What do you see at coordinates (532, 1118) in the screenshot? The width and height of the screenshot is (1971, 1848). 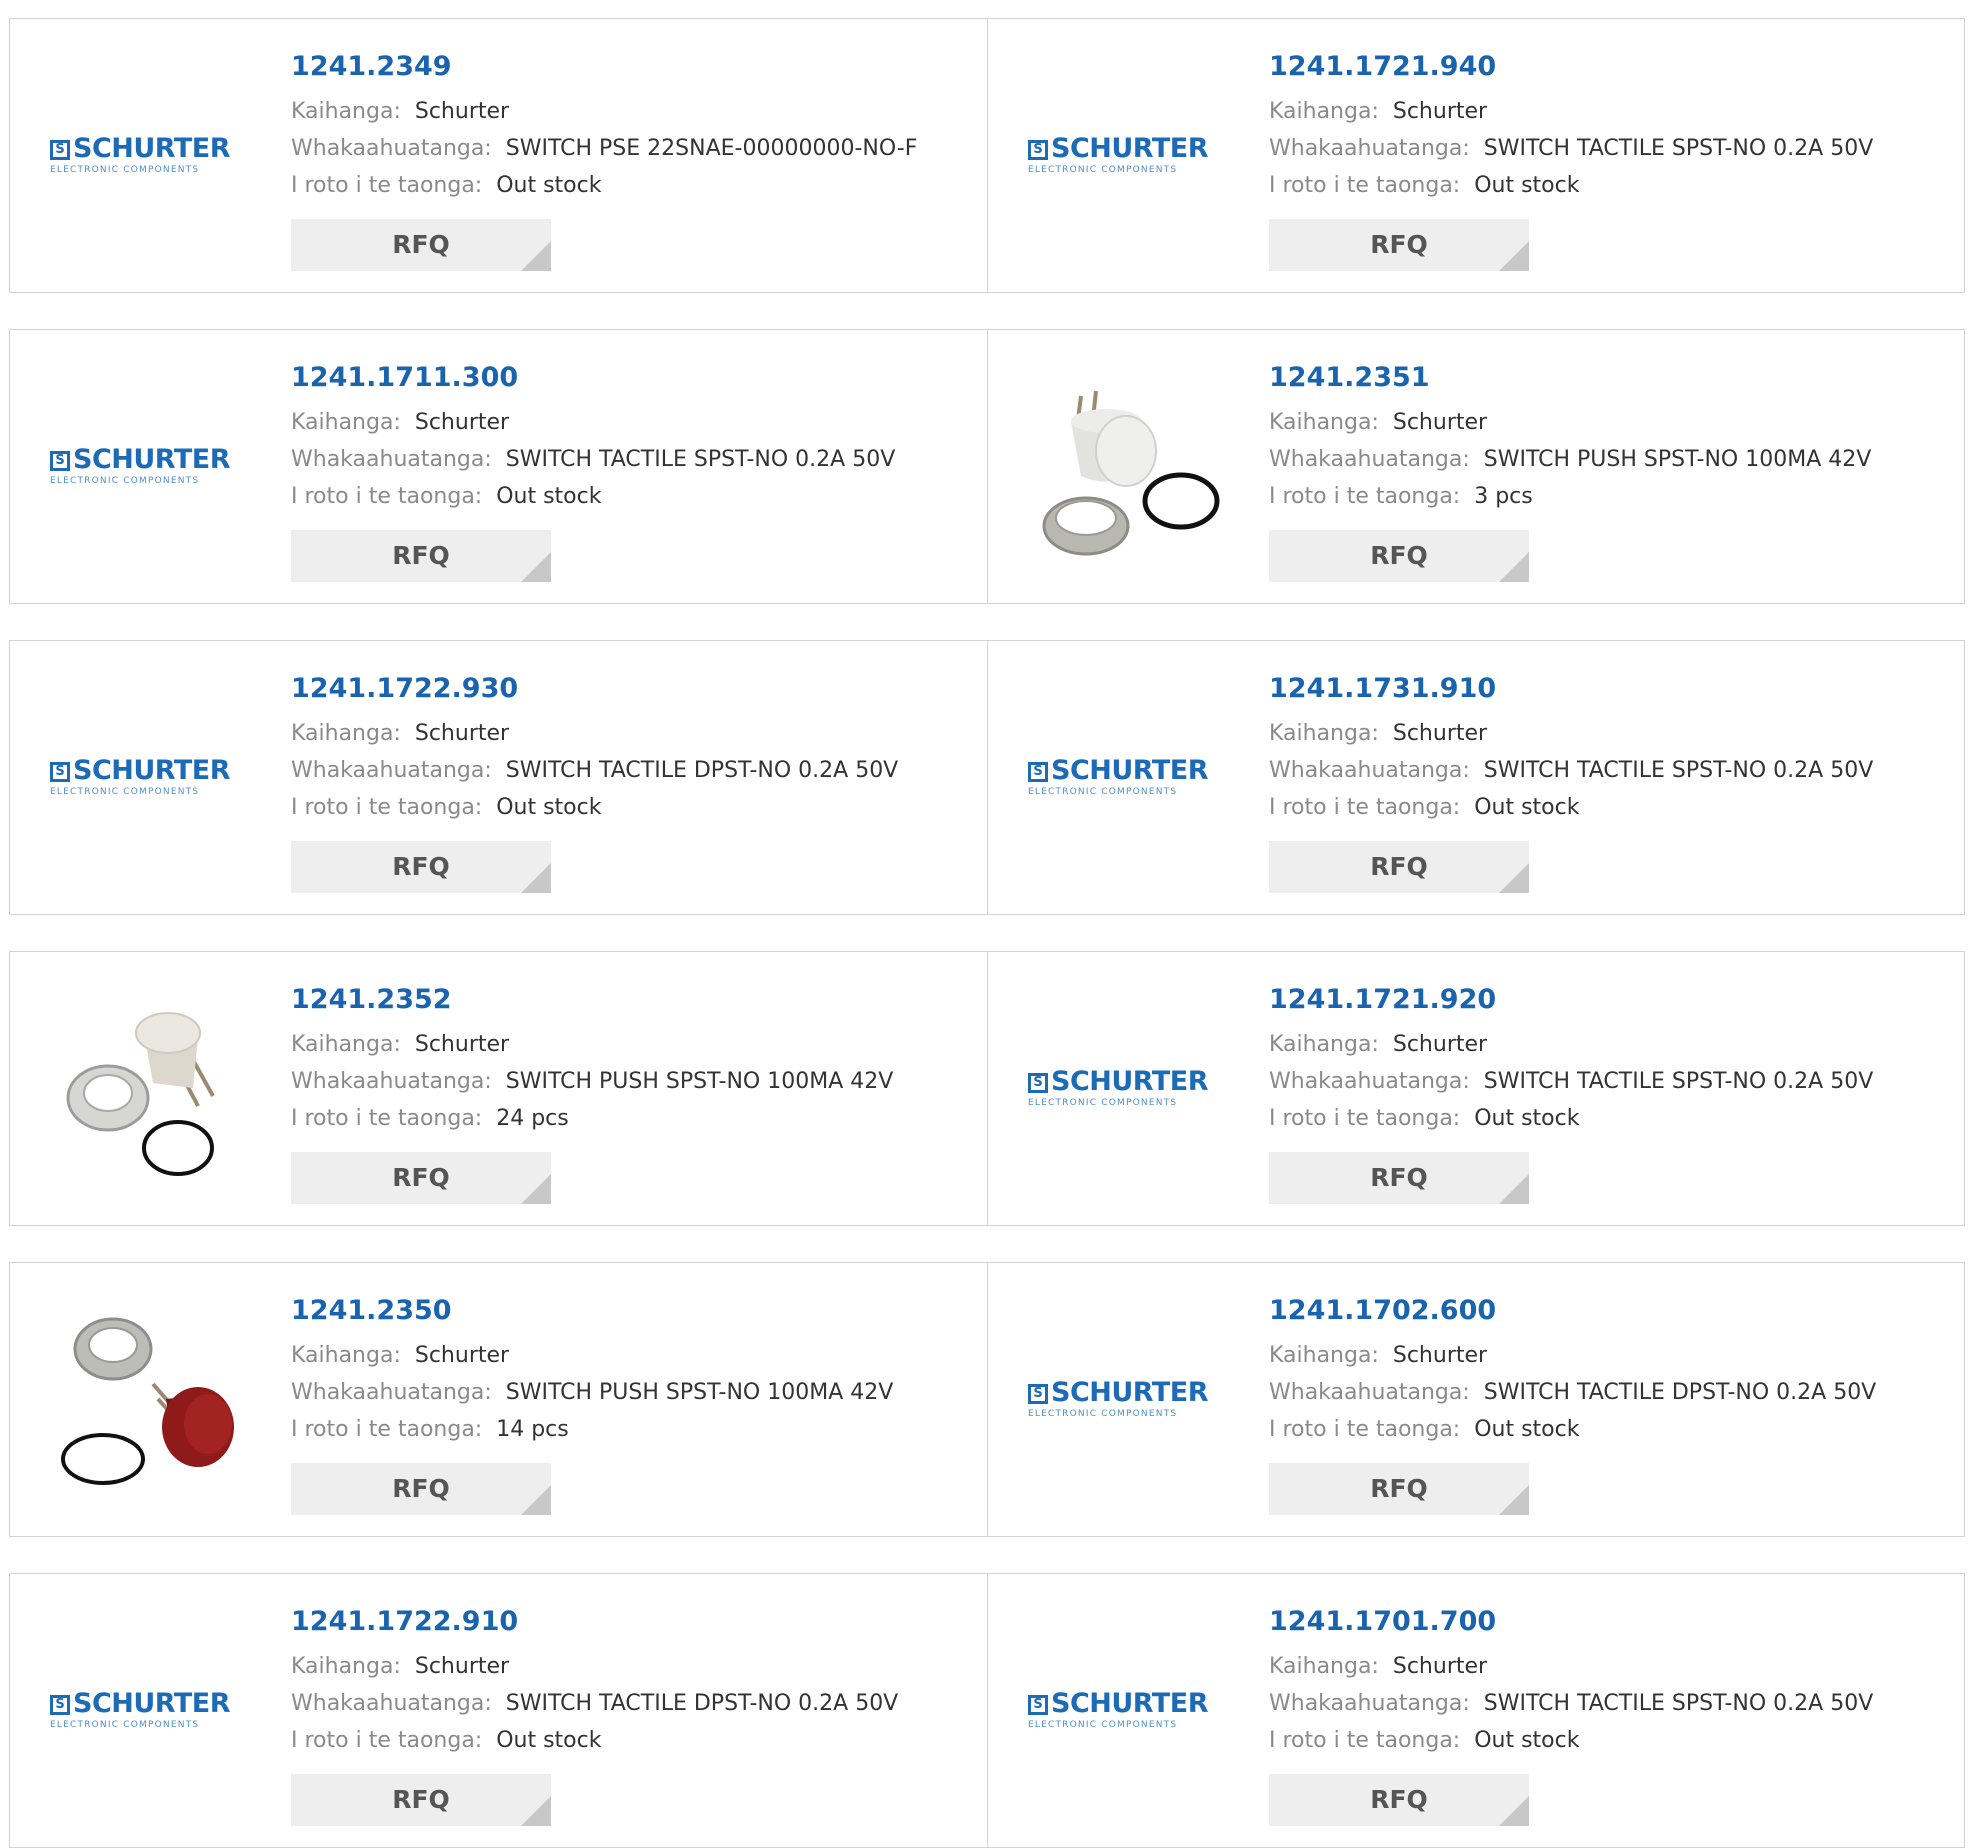 I see `stock-value: 24 pcs` at bounding box center [532, 1118].